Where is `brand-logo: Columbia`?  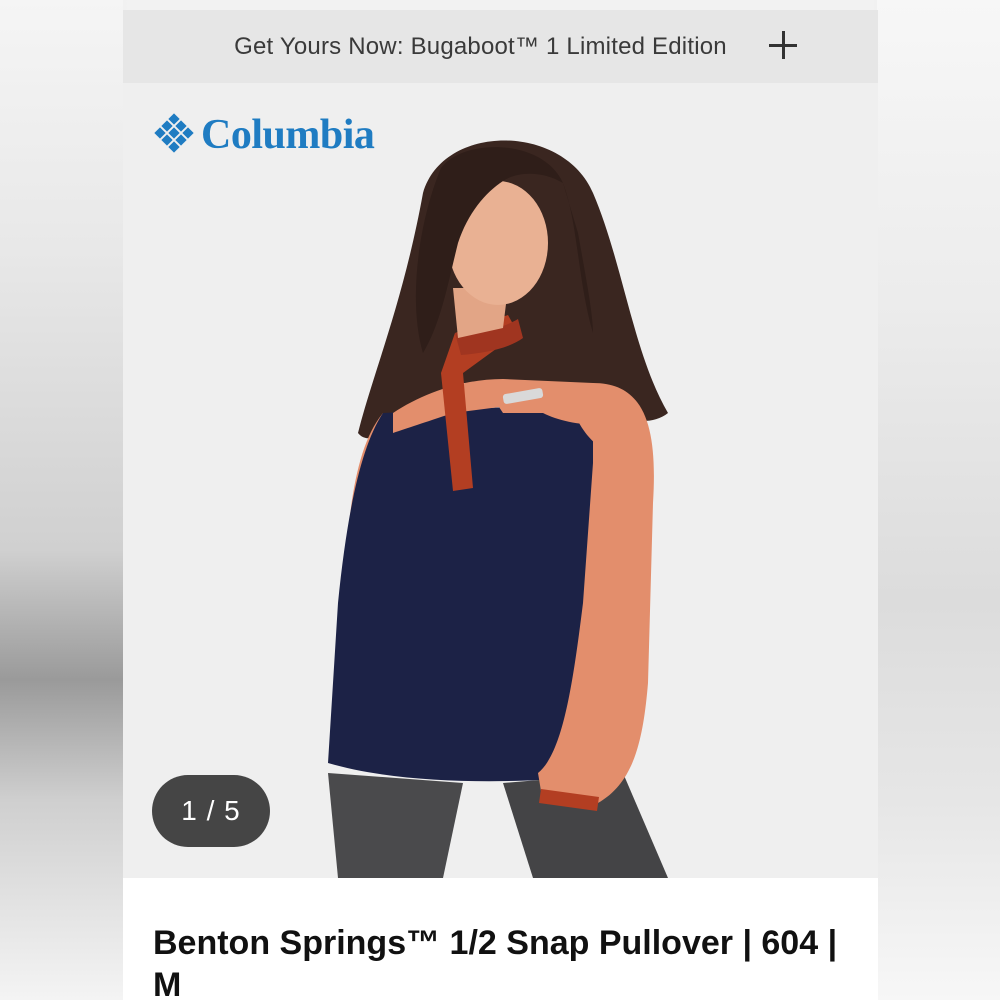
brand-logo: Columbia is located at coordinates (263, 135).